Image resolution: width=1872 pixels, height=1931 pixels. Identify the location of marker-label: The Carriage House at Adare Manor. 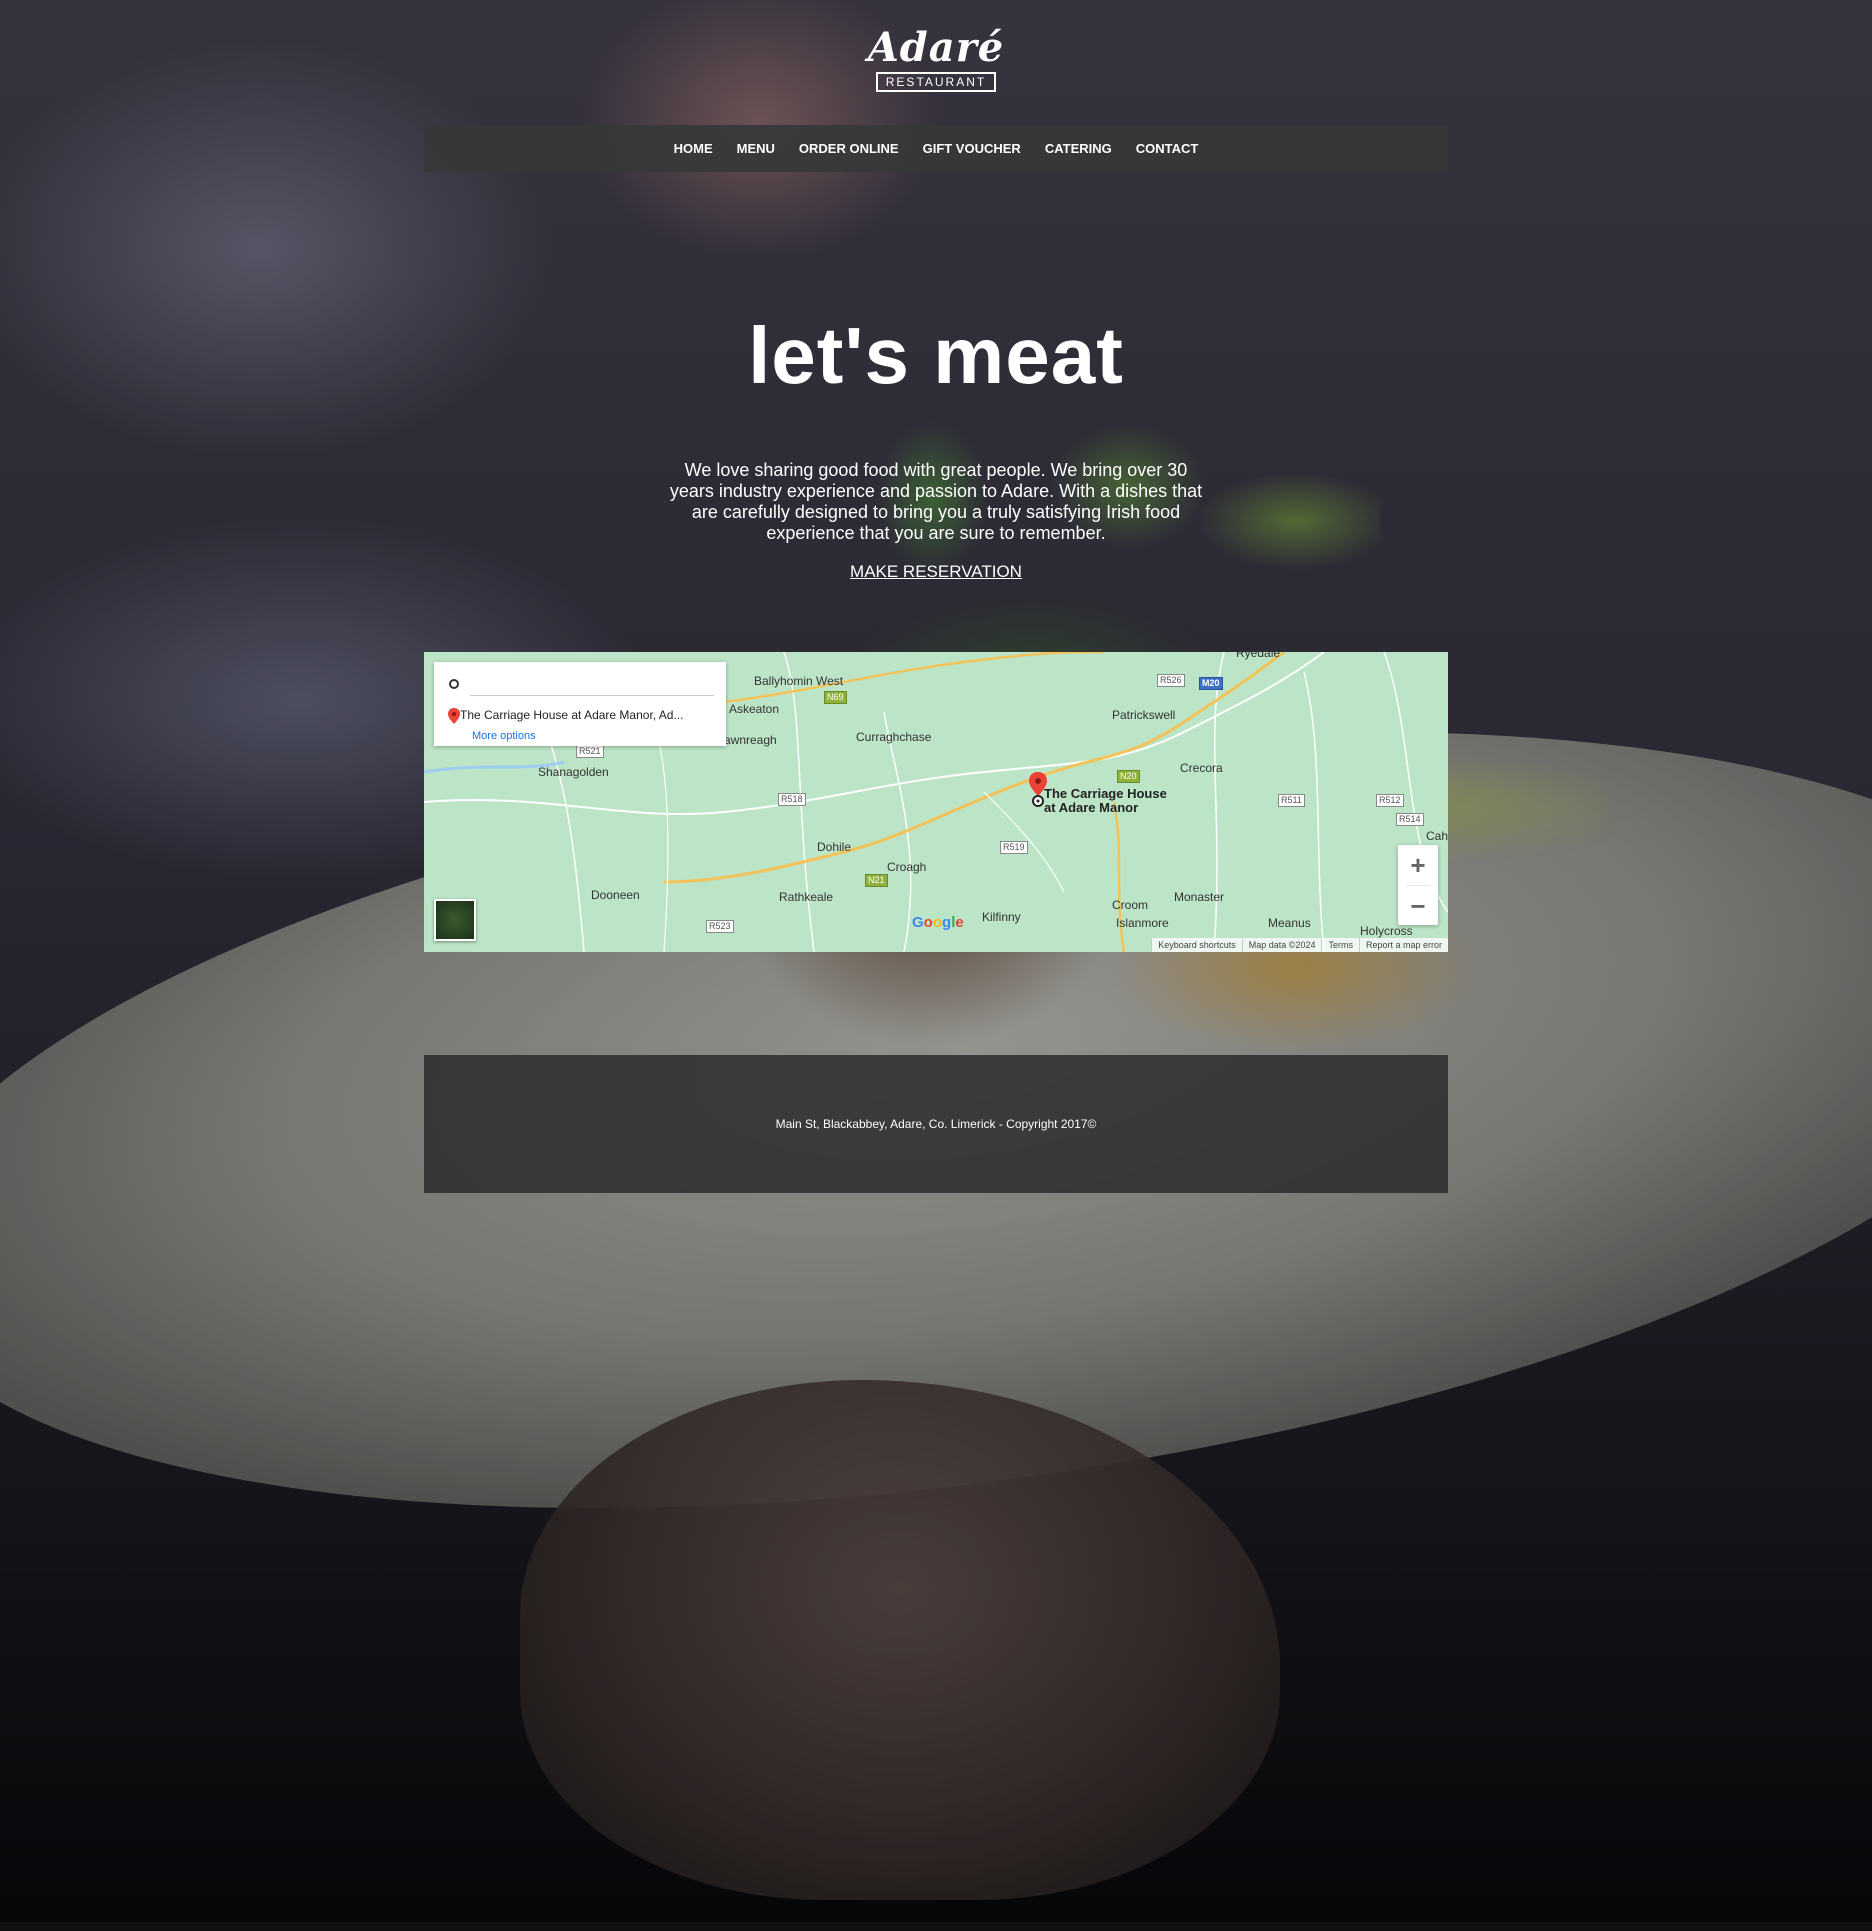
(1105, 801).